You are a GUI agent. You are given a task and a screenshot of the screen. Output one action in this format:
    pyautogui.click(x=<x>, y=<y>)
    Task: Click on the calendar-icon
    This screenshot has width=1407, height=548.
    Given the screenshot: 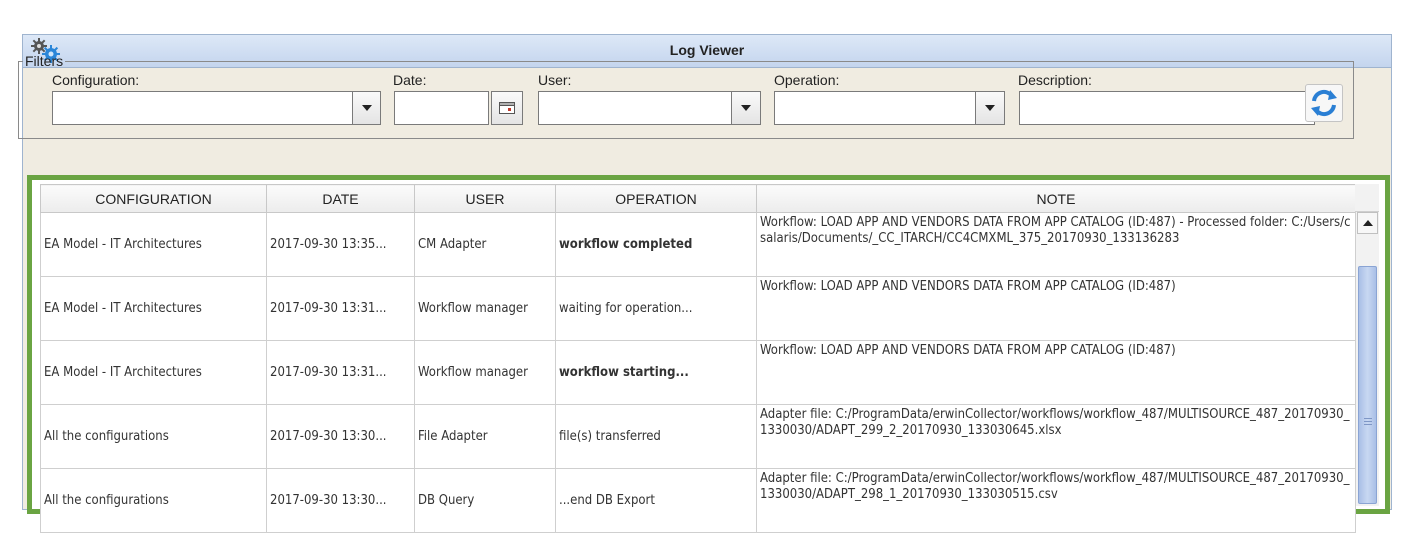 What is the action you would take?
    pyautogui.click(x=507, y=108)
    